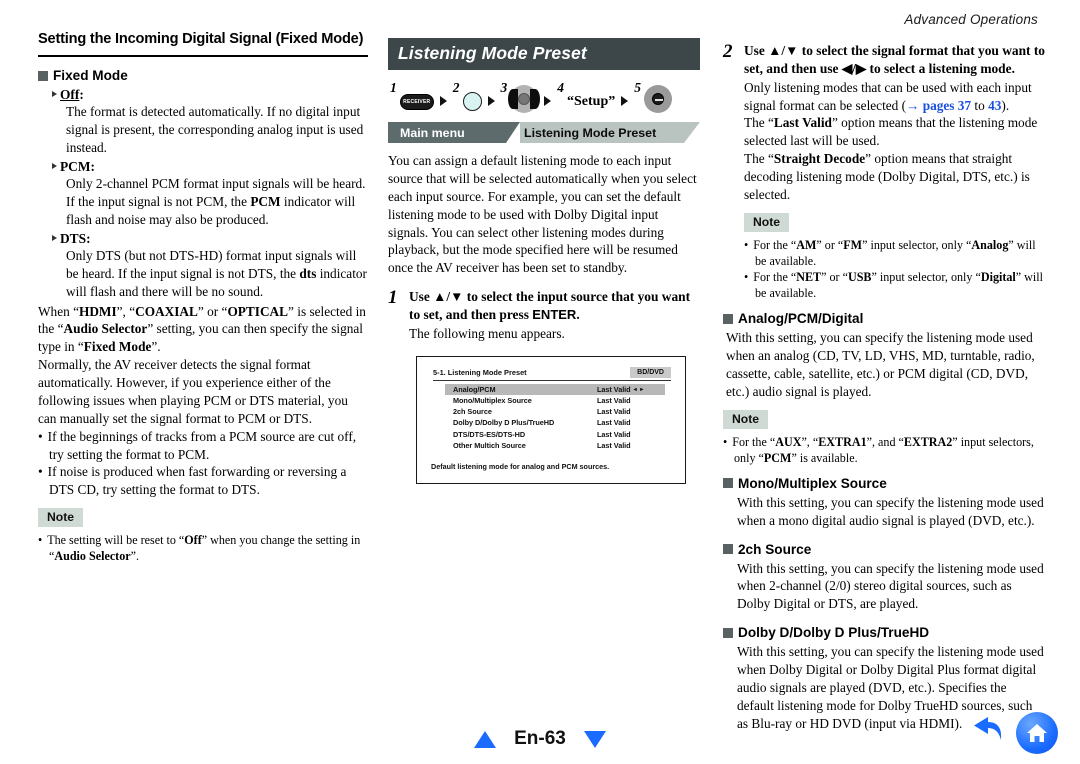 The width and height of the screenshot is (1080, 764). Describe the element at coordinates (555, 400) in the screenshot. I see `osd-row-mono-multiplex: Mono/Multiplex Source Last Valid` at that location.